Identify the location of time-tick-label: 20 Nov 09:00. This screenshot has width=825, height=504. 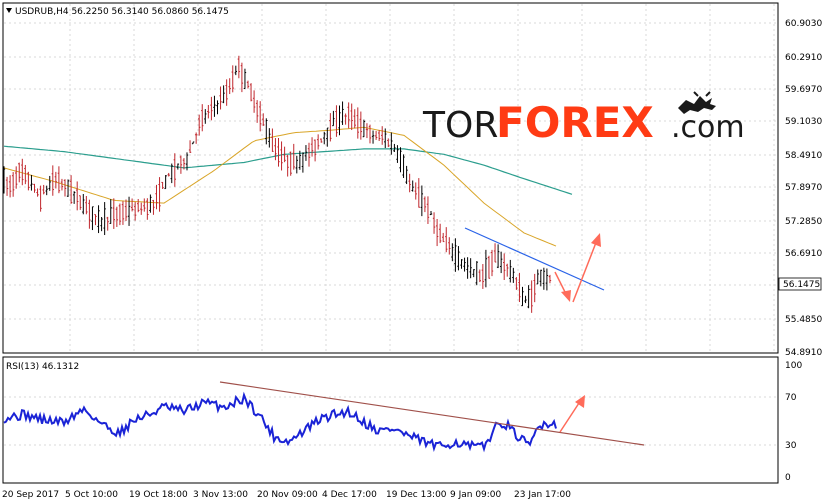
(287, 495).